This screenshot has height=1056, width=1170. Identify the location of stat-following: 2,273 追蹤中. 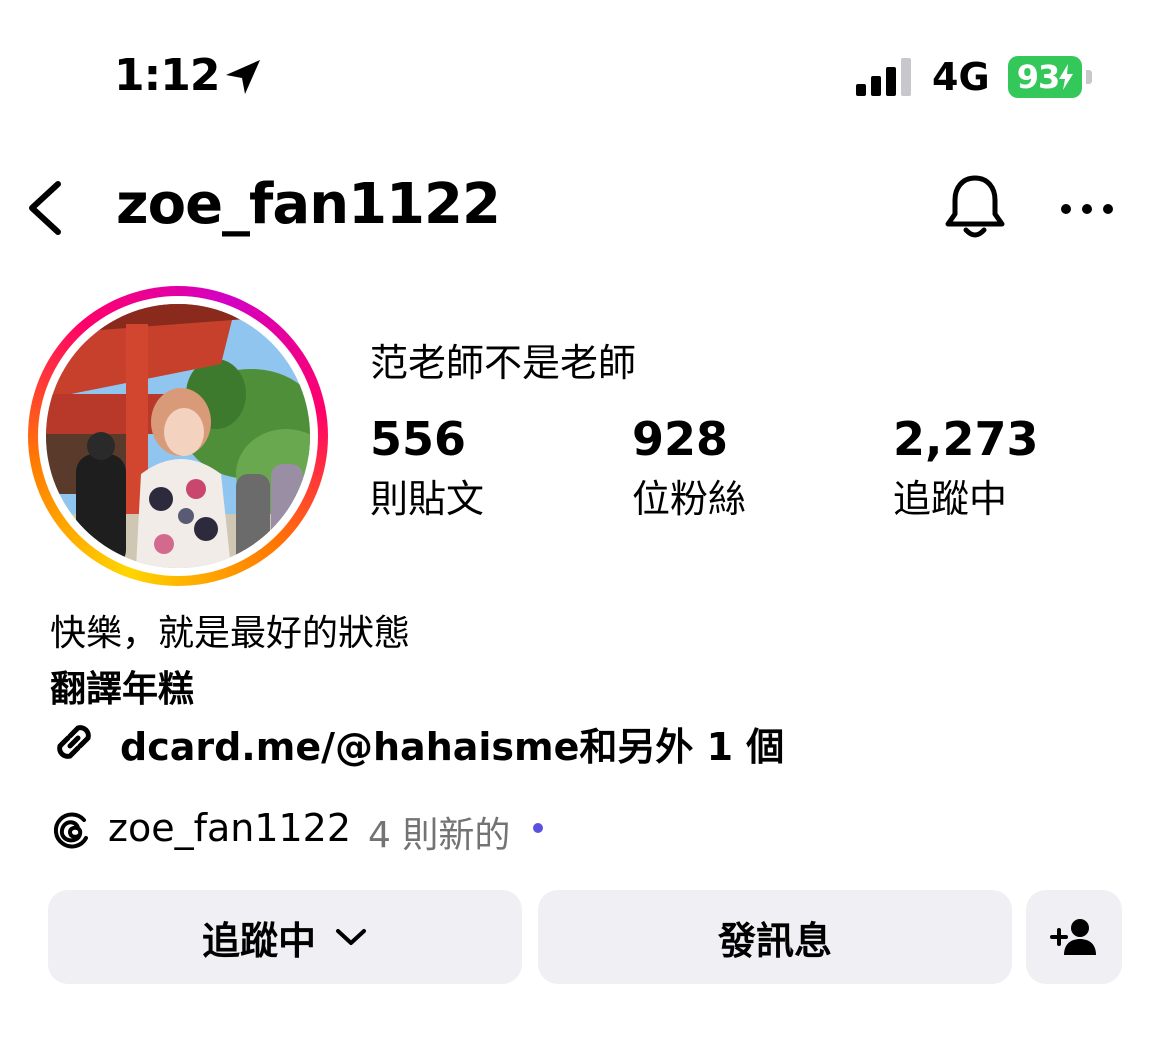
(966, 467).